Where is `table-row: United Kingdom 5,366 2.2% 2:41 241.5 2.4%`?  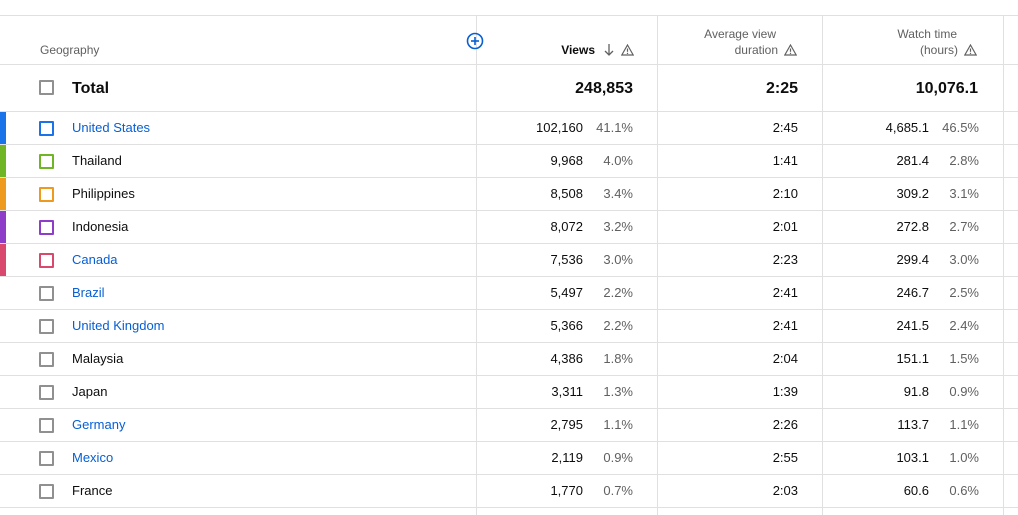 table-row: United Kingdom 5,366 2.2% 2:41 241.5 2.4% is located at coordinates (509, 326).